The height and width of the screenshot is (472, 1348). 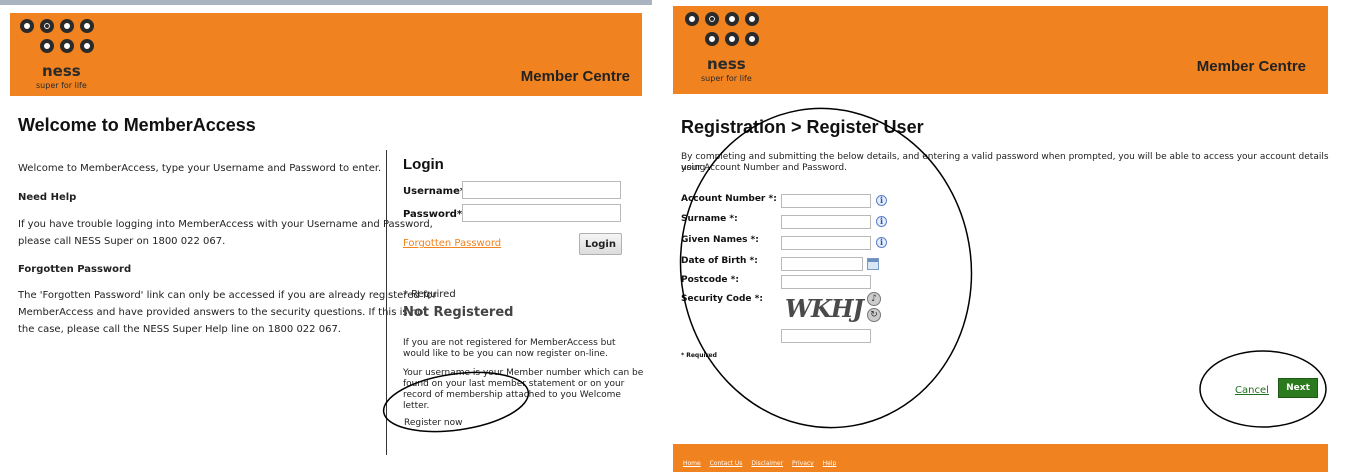 I want to click on postcode-input, so click(x=826, y=282).